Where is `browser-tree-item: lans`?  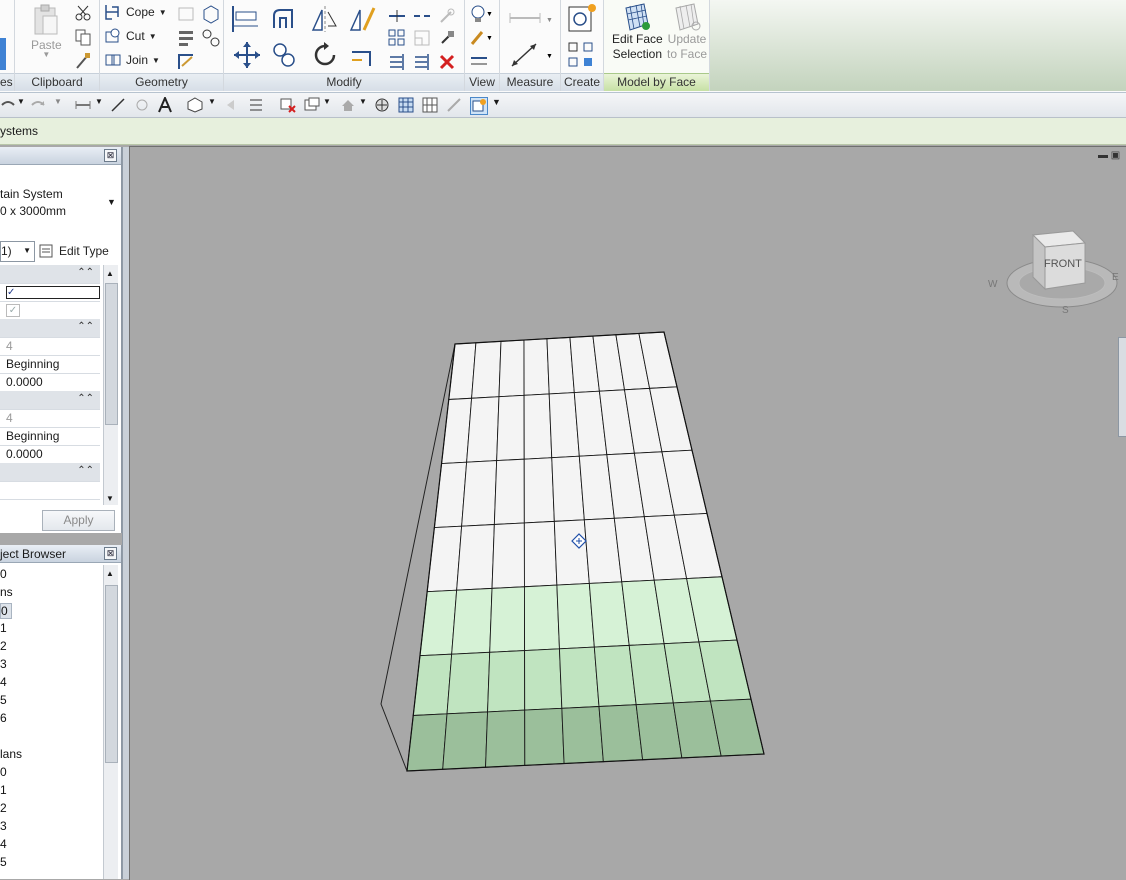 browser-tree-item: lans is located at coordinates (11, 754).